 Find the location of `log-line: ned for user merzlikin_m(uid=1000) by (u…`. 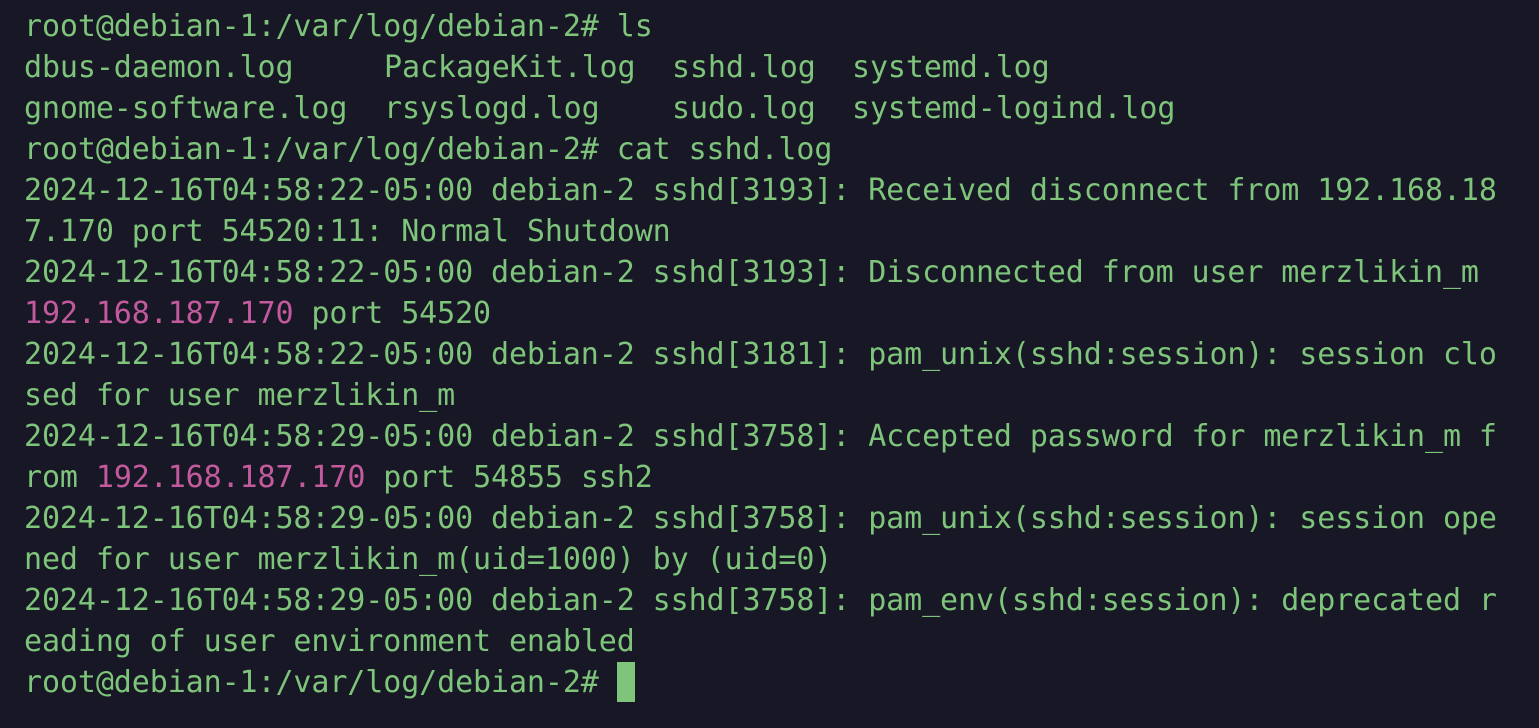

log-line: ned for user merzlikin_m(uid=1000) by (u… is located at coordinates (428, 559).